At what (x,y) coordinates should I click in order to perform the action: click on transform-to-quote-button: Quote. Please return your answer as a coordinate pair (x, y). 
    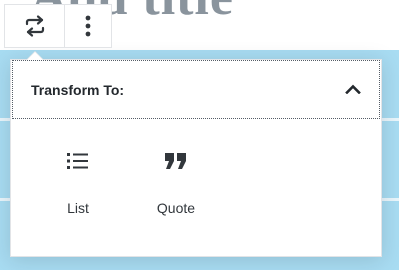
    Looking at the image, I should click on (176, 182).